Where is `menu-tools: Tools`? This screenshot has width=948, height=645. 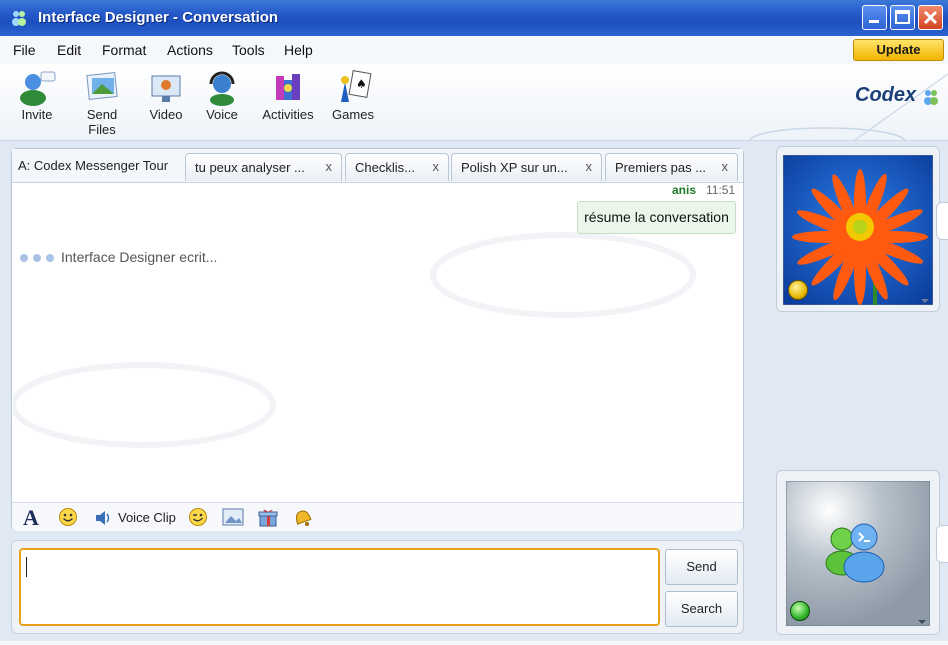
menu-tools: Tools is located at coordinates (248, 50).